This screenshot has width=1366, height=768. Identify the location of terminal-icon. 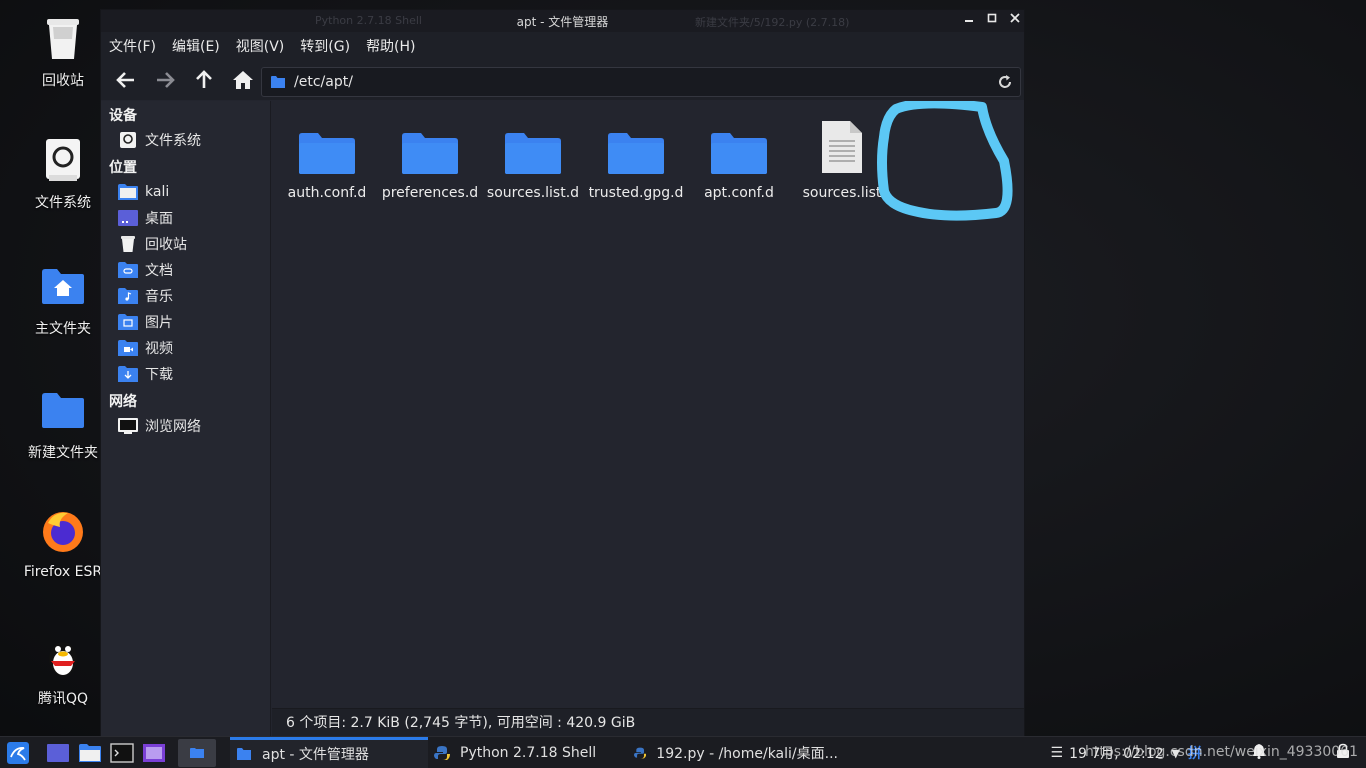
(122, 752).